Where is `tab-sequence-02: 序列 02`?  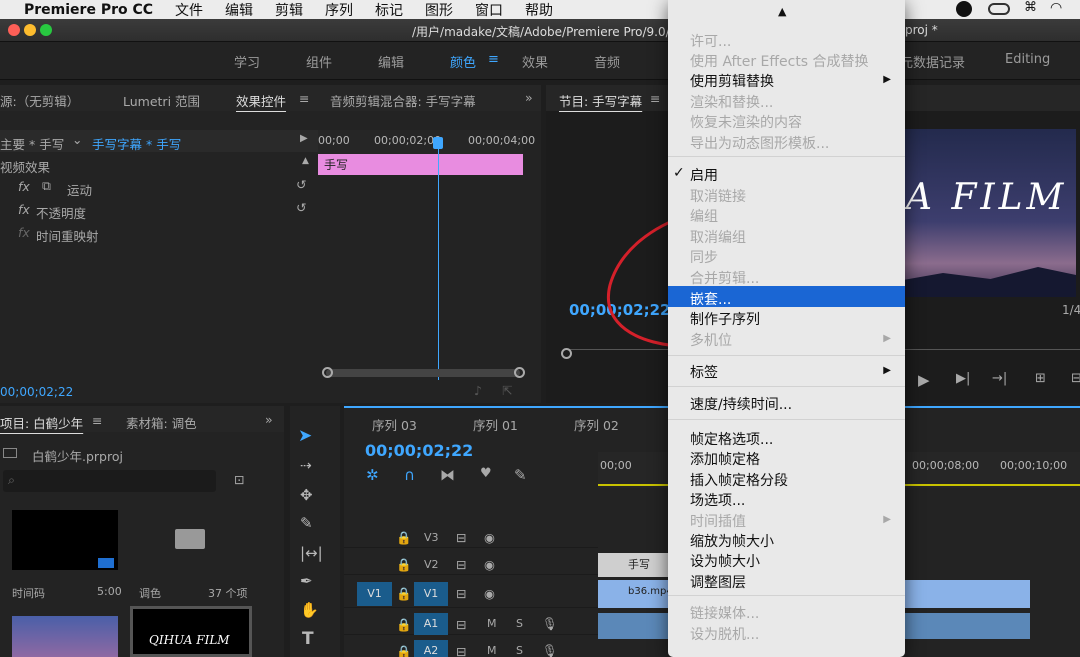
tab-sequence-02: 序列 02 is located at coordinates (596, 424).